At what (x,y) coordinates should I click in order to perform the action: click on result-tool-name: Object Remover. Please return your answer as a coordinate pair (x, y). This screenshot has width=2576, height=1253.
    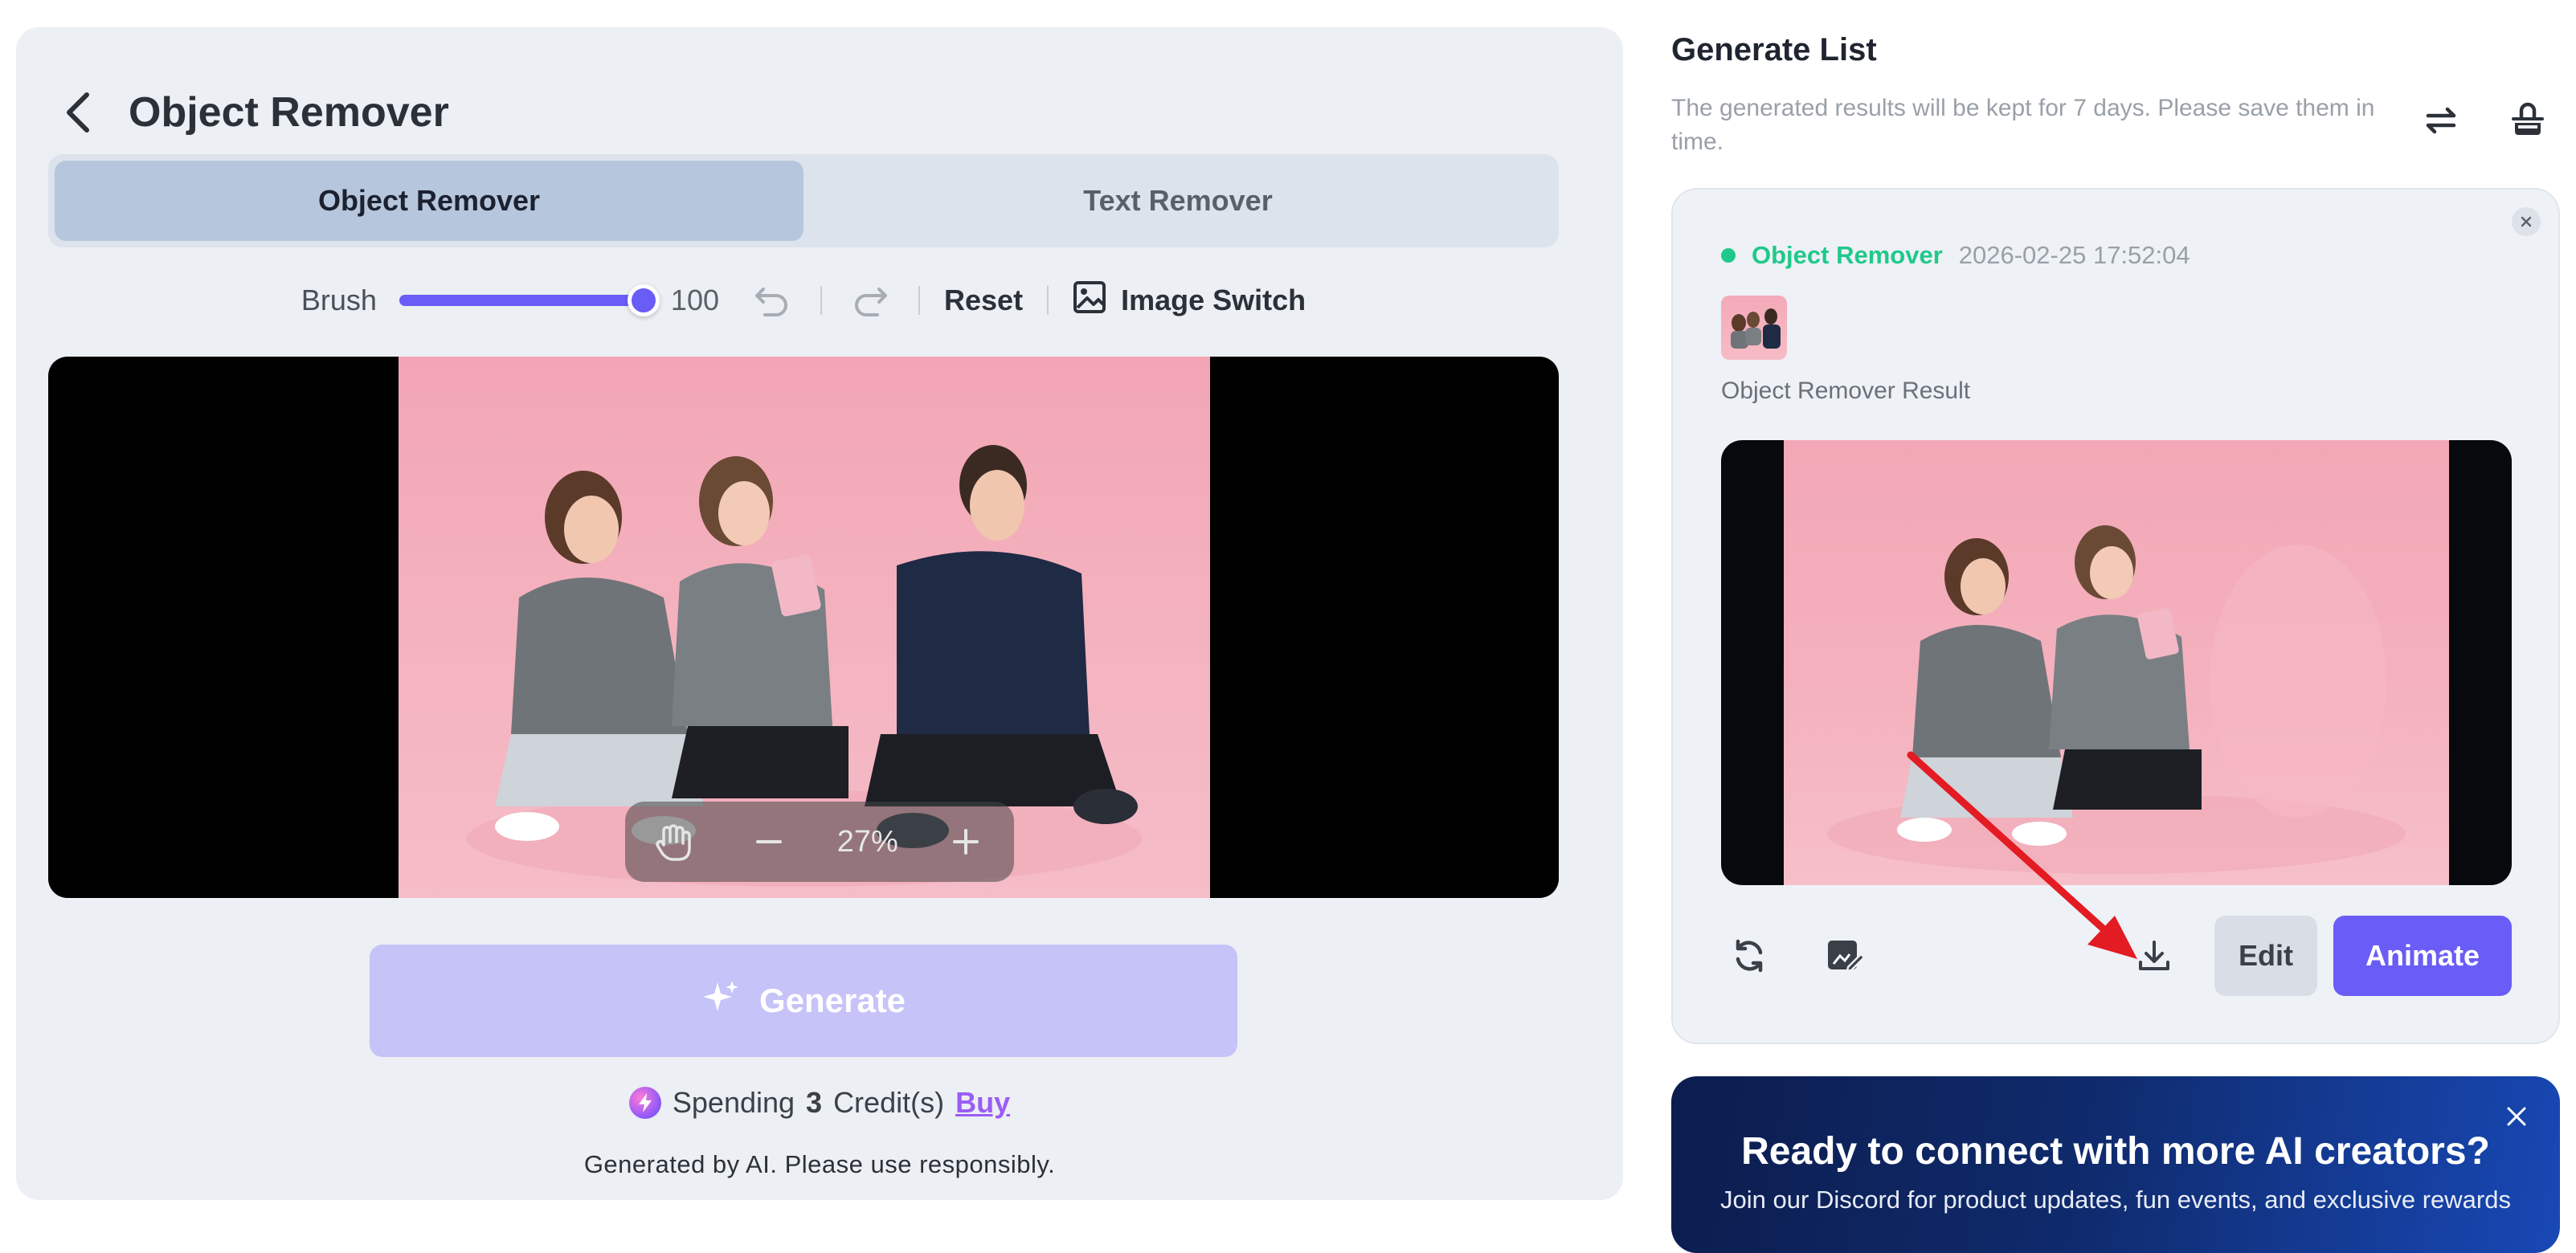
    Looking at the image, I should click on (1848, 255).